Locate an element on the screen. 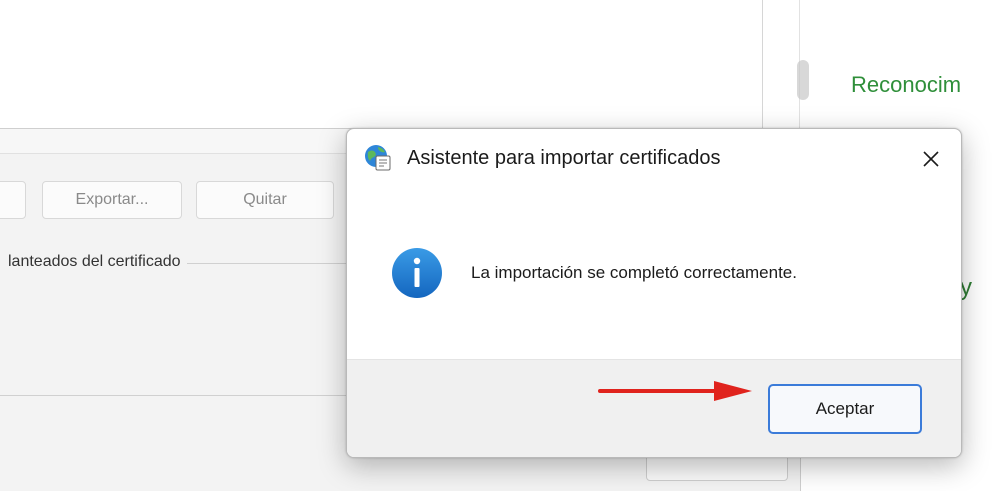 This screenshot has height=491, width=992. group-label: lanteados del certificado is located at coordinates (97, 262).